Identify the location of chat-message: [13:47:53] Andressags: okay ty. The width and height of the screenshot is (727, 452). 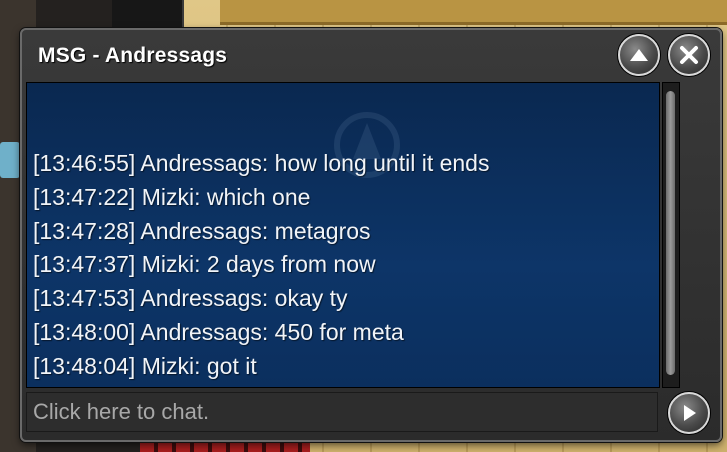
(190, 298).